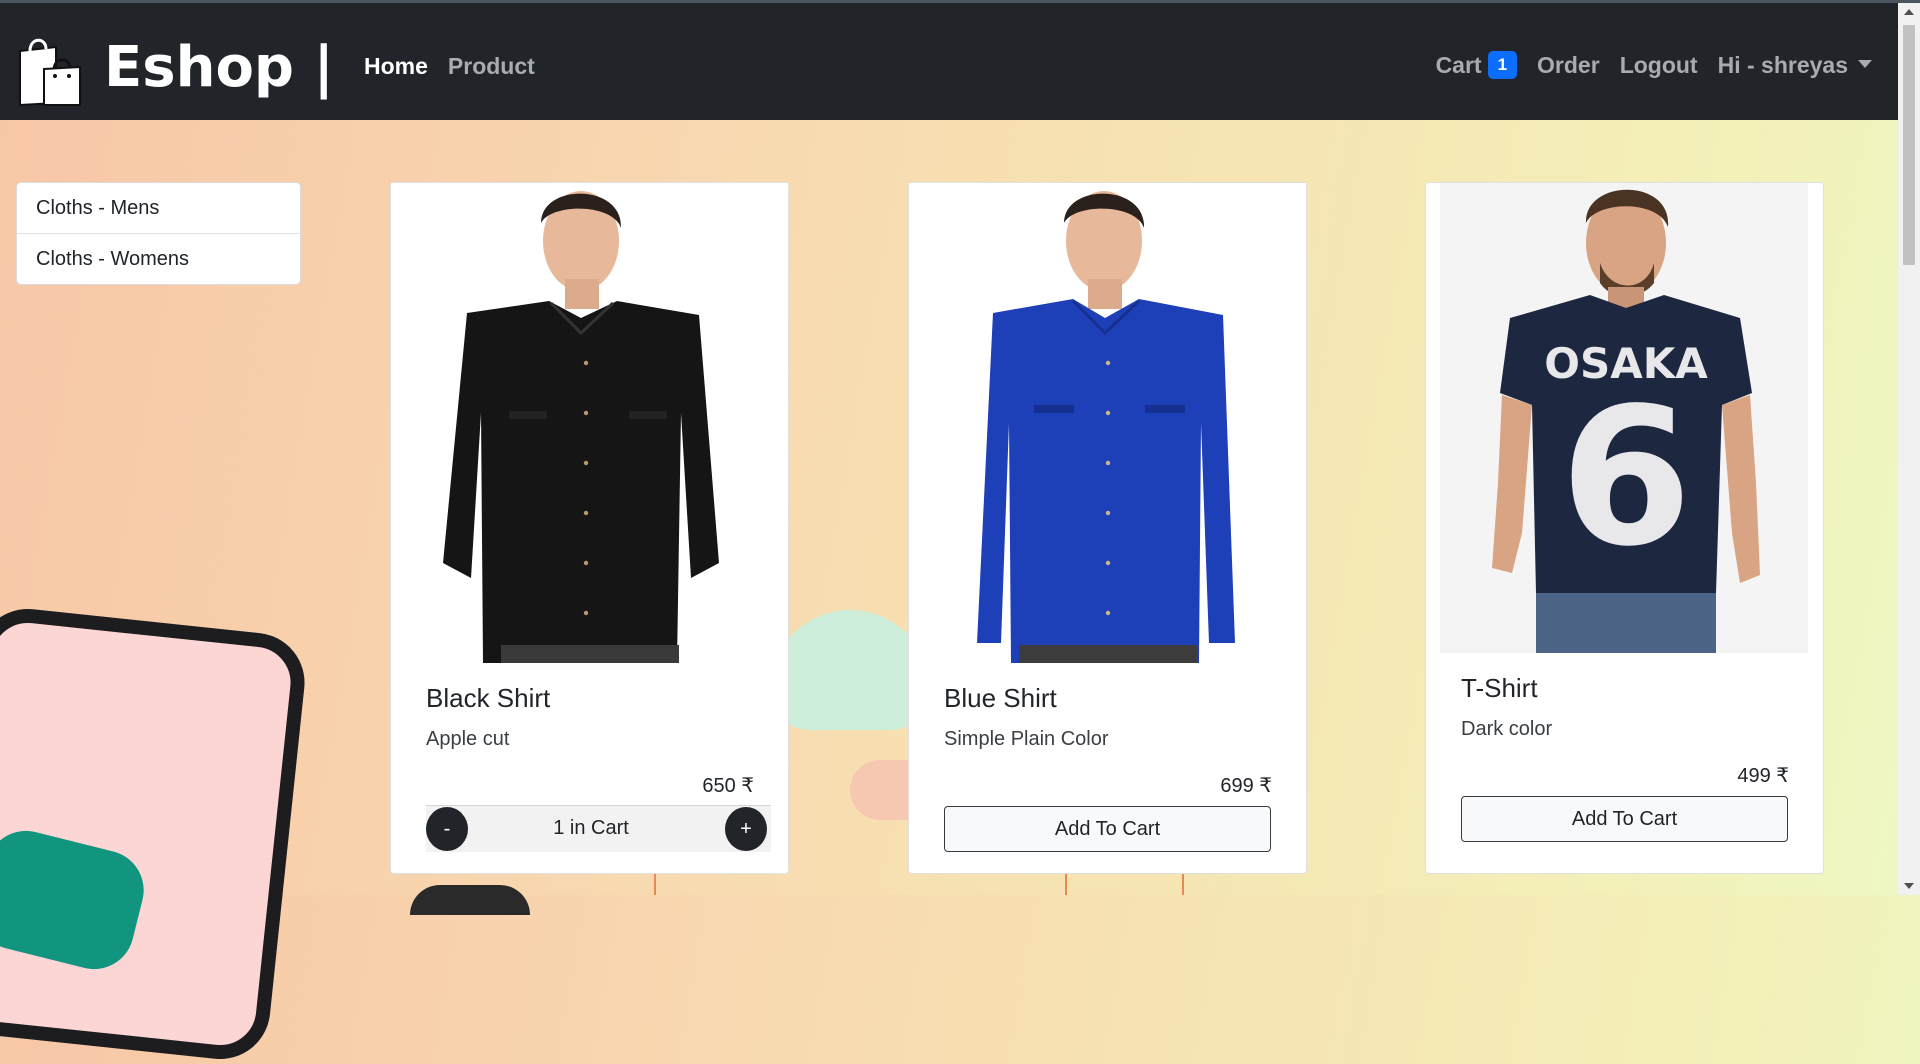 Image resolution: width=1920 pixels, height=1064 pixels. I want to click on tee-print-number: 6, so click(1626, 477).